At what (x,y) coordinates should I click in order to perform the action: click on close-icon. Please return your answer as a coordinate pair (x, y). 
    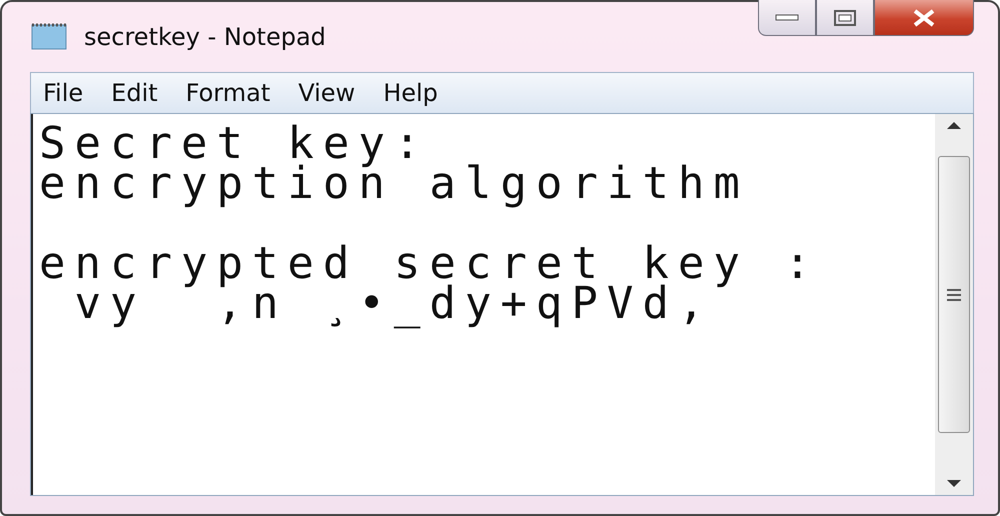
    Looking at the image, I should click on (924, 17).